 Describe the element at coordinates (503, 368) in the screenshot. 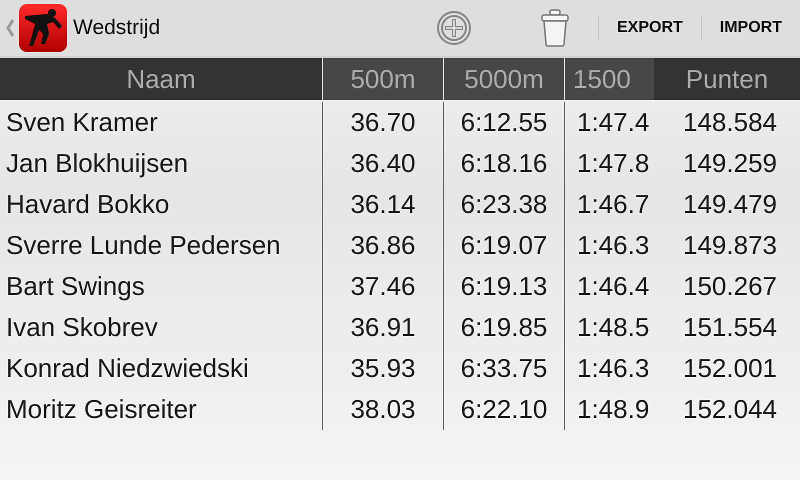

I see `table-cell: 6:33.75` at that location.